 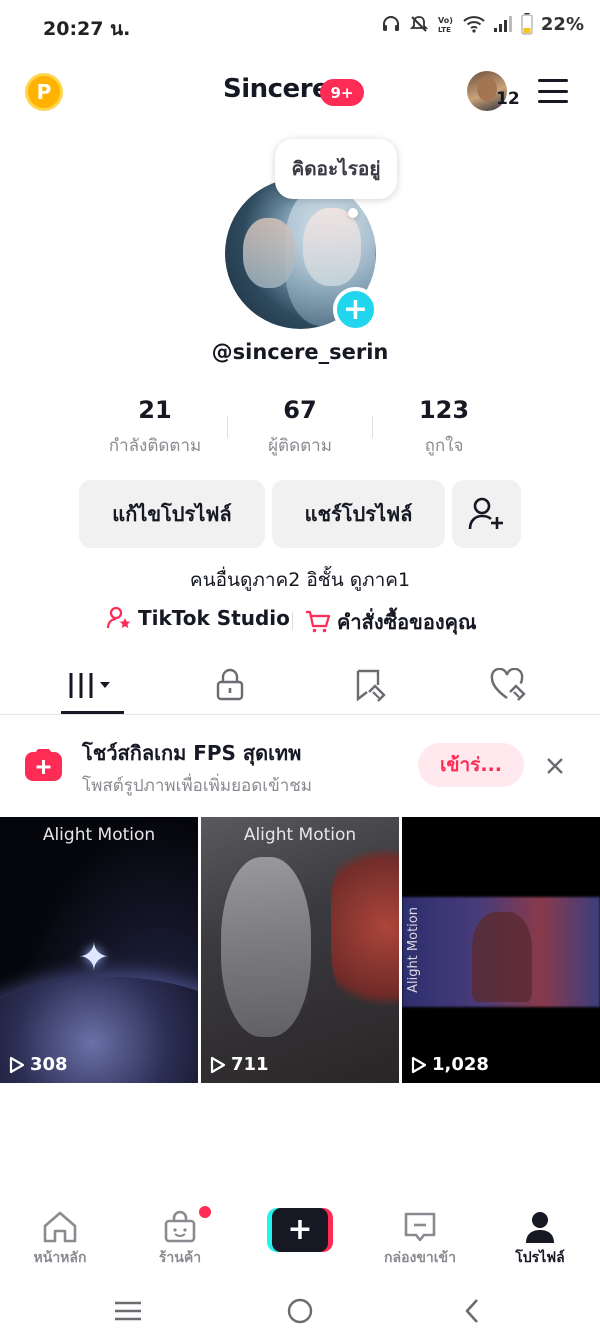 I want to click on account-notification-badge: 9+, so click(x=342, y=92).